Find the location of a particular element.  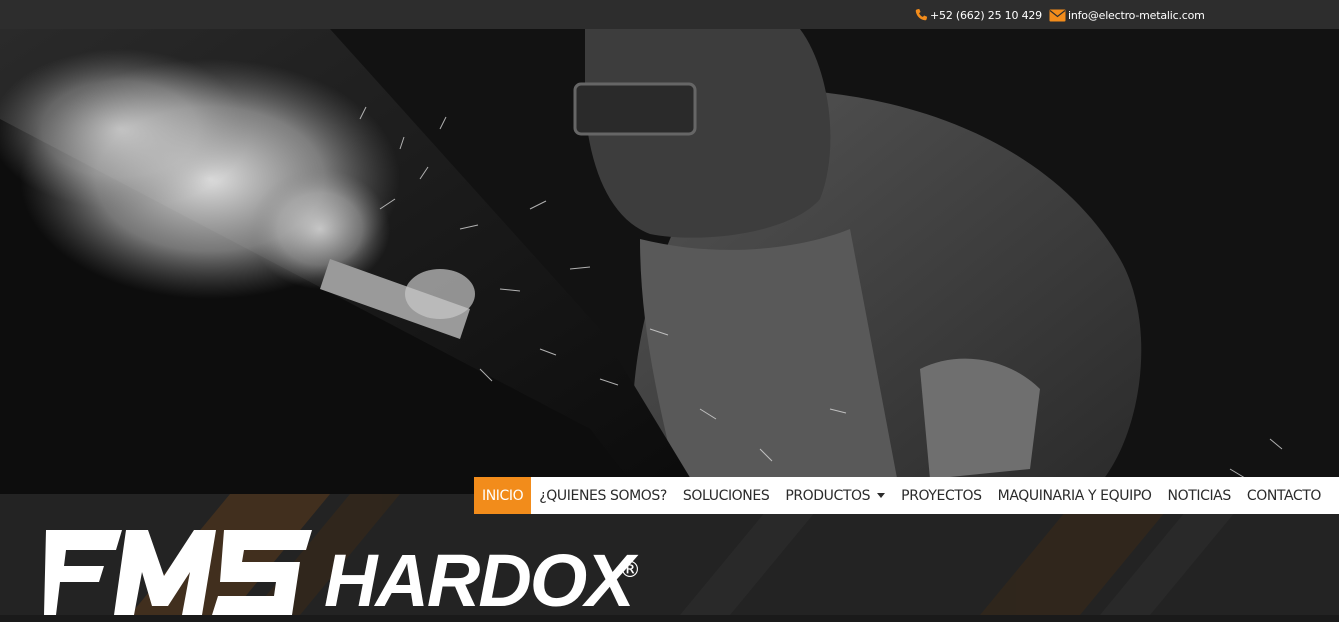

nav-item-quienes-somos: ¿QUIENES SOMOS? is located at coordinates (603, 495).